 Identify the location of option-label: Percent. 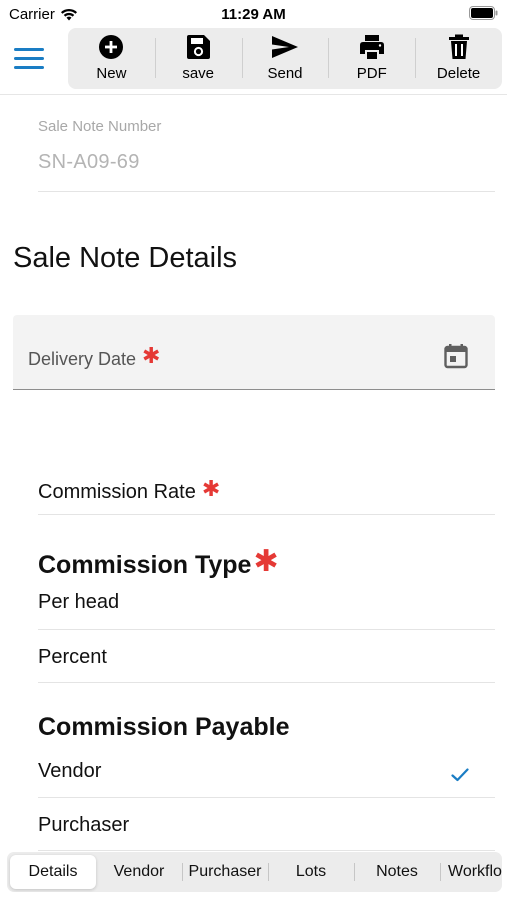
(72, 657).